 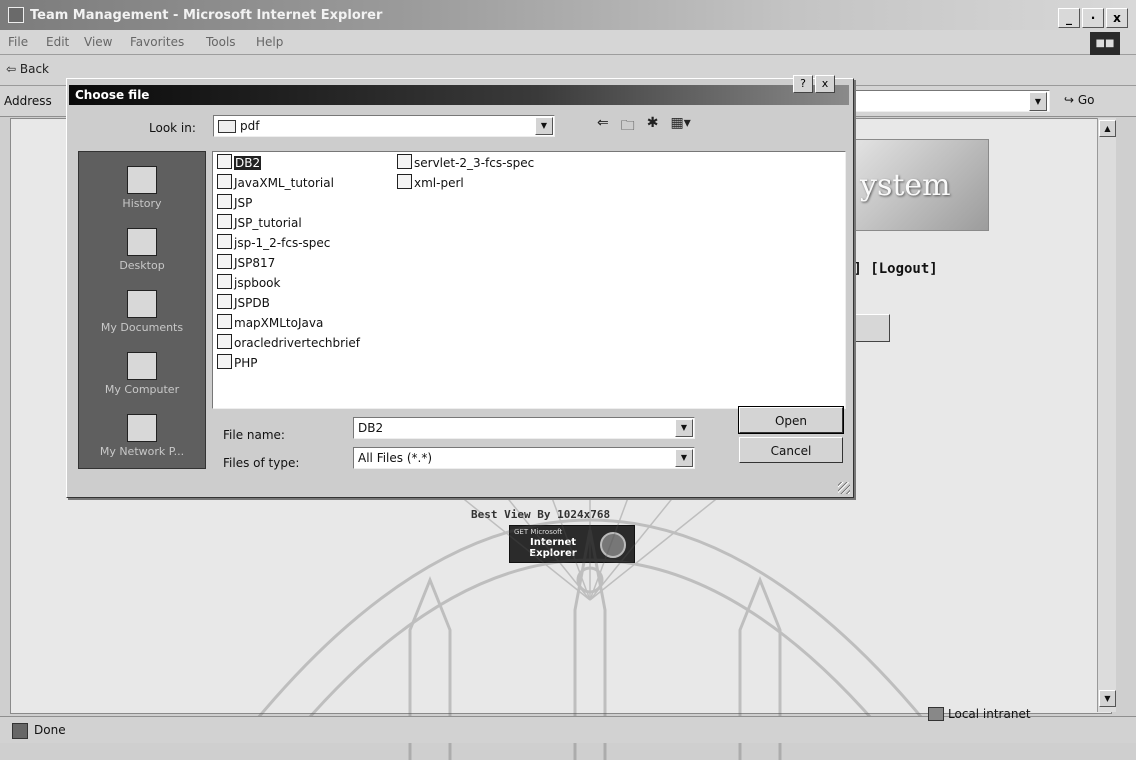 I want to click on file-name-input: DB2 ▼, so click(x=524, y=428).